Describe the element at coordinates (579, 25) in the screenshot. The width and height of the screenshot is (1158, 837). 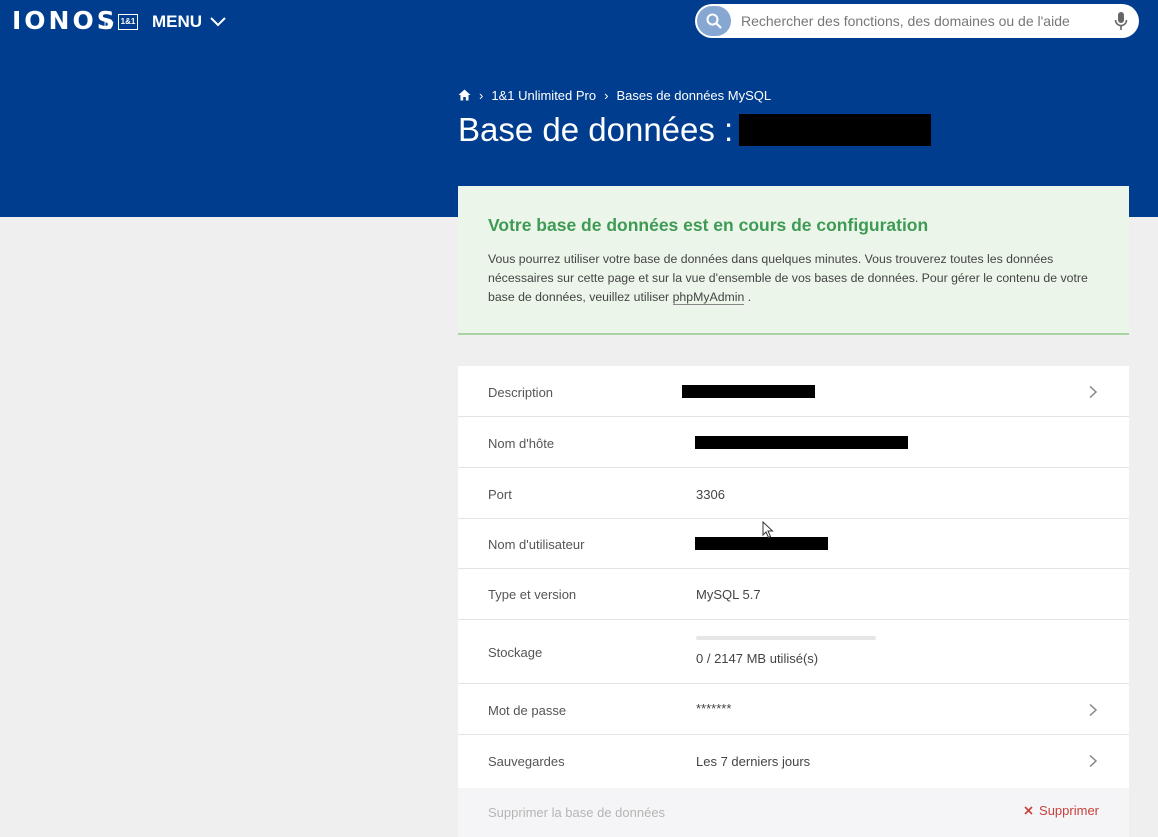
I see `top-navigation-bar: IONOS by 1&1 MENU` at that location.